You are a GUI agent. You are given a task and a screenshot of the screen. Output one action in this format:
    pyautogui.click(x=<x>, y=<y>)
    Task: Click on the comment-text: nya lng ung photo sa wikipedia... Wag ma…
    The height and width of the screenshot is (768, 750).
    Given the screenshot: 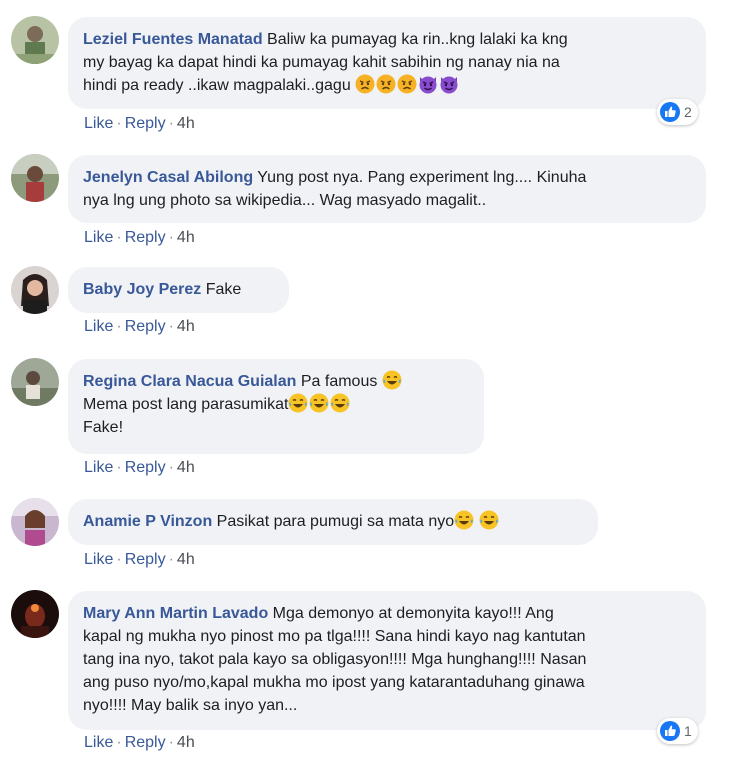 What is the action you would take?
    pyautogui.click(x=285, y=200)
    